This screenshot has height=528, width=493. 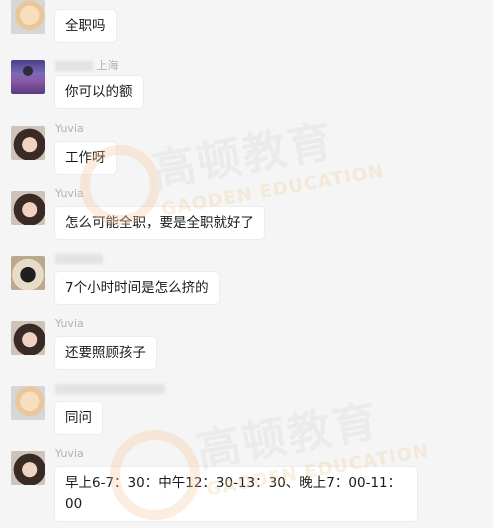 I want to click on message-bubble: 早上6-7：30：中午12：30-13：30、晚上7：00-11：00, so click(x=236, y=494).